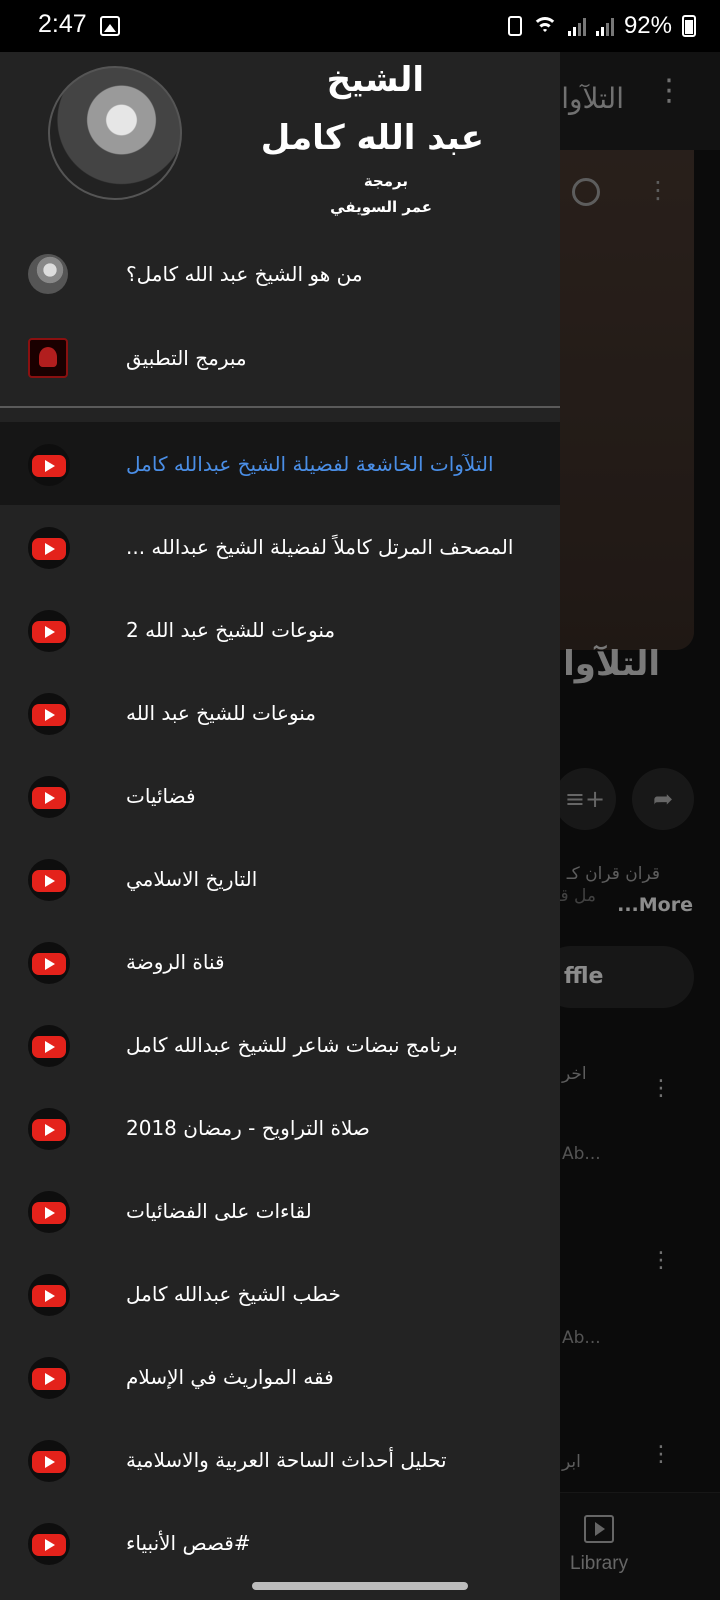  I want to click on sheikh-avatar-icon, so click(48, 274).